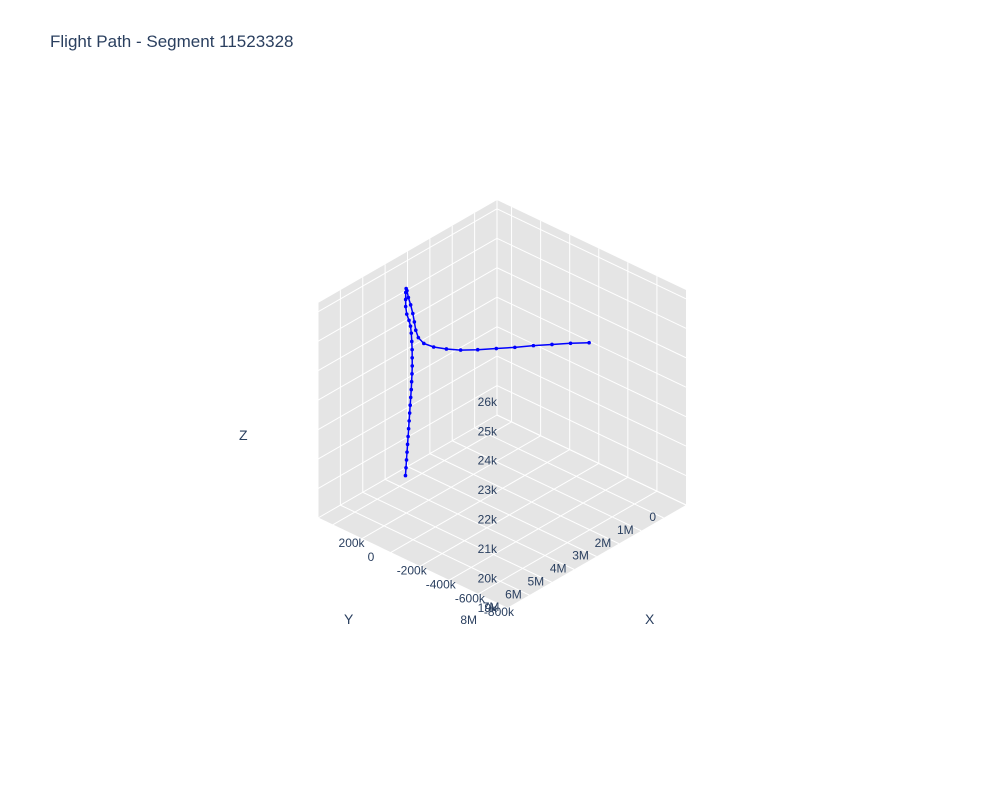 Image resolution: width=1000 pixels, height=800 pixels. I want to click on z-tick-label: 19k, so click(488, 608).